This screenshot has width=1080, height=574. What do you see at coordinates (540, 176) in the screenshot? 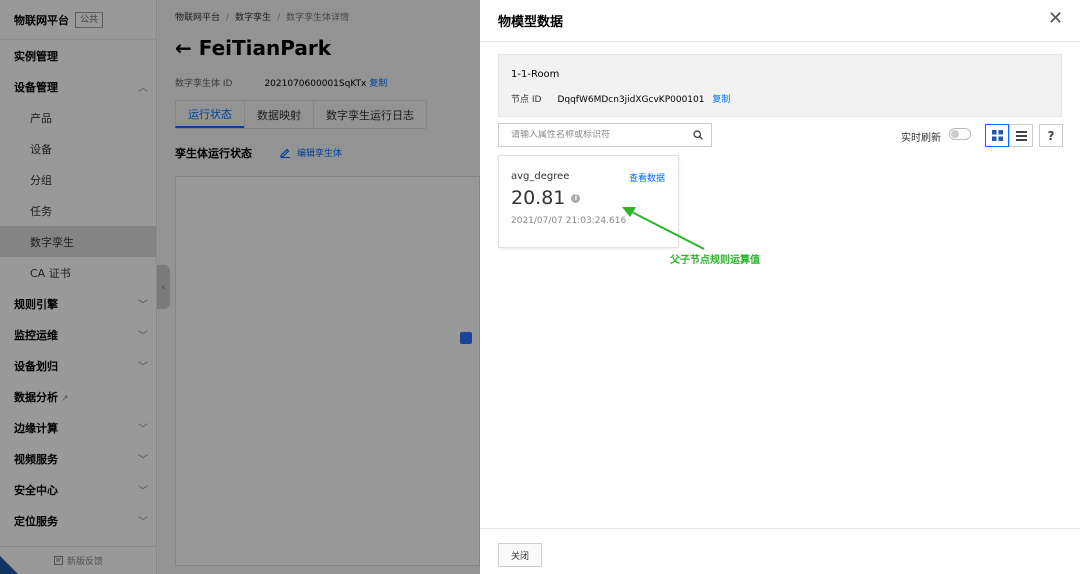
I see `property-name: avg_degree` at bounding box center [540, 176].